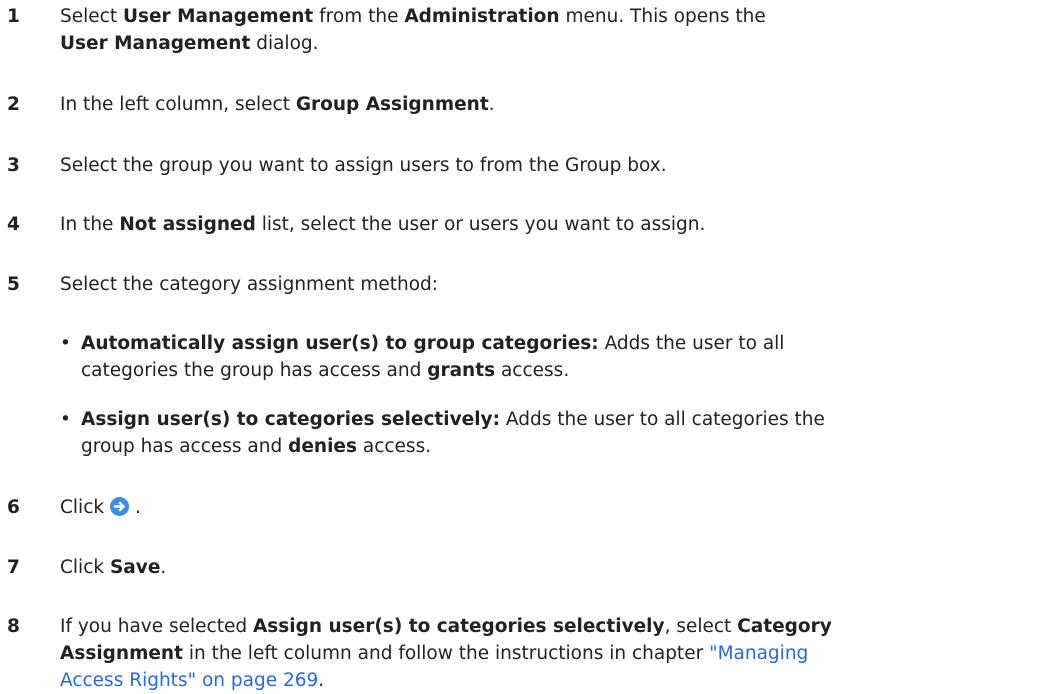  I want to click on text-run: If you have selected, so click(156, 626).